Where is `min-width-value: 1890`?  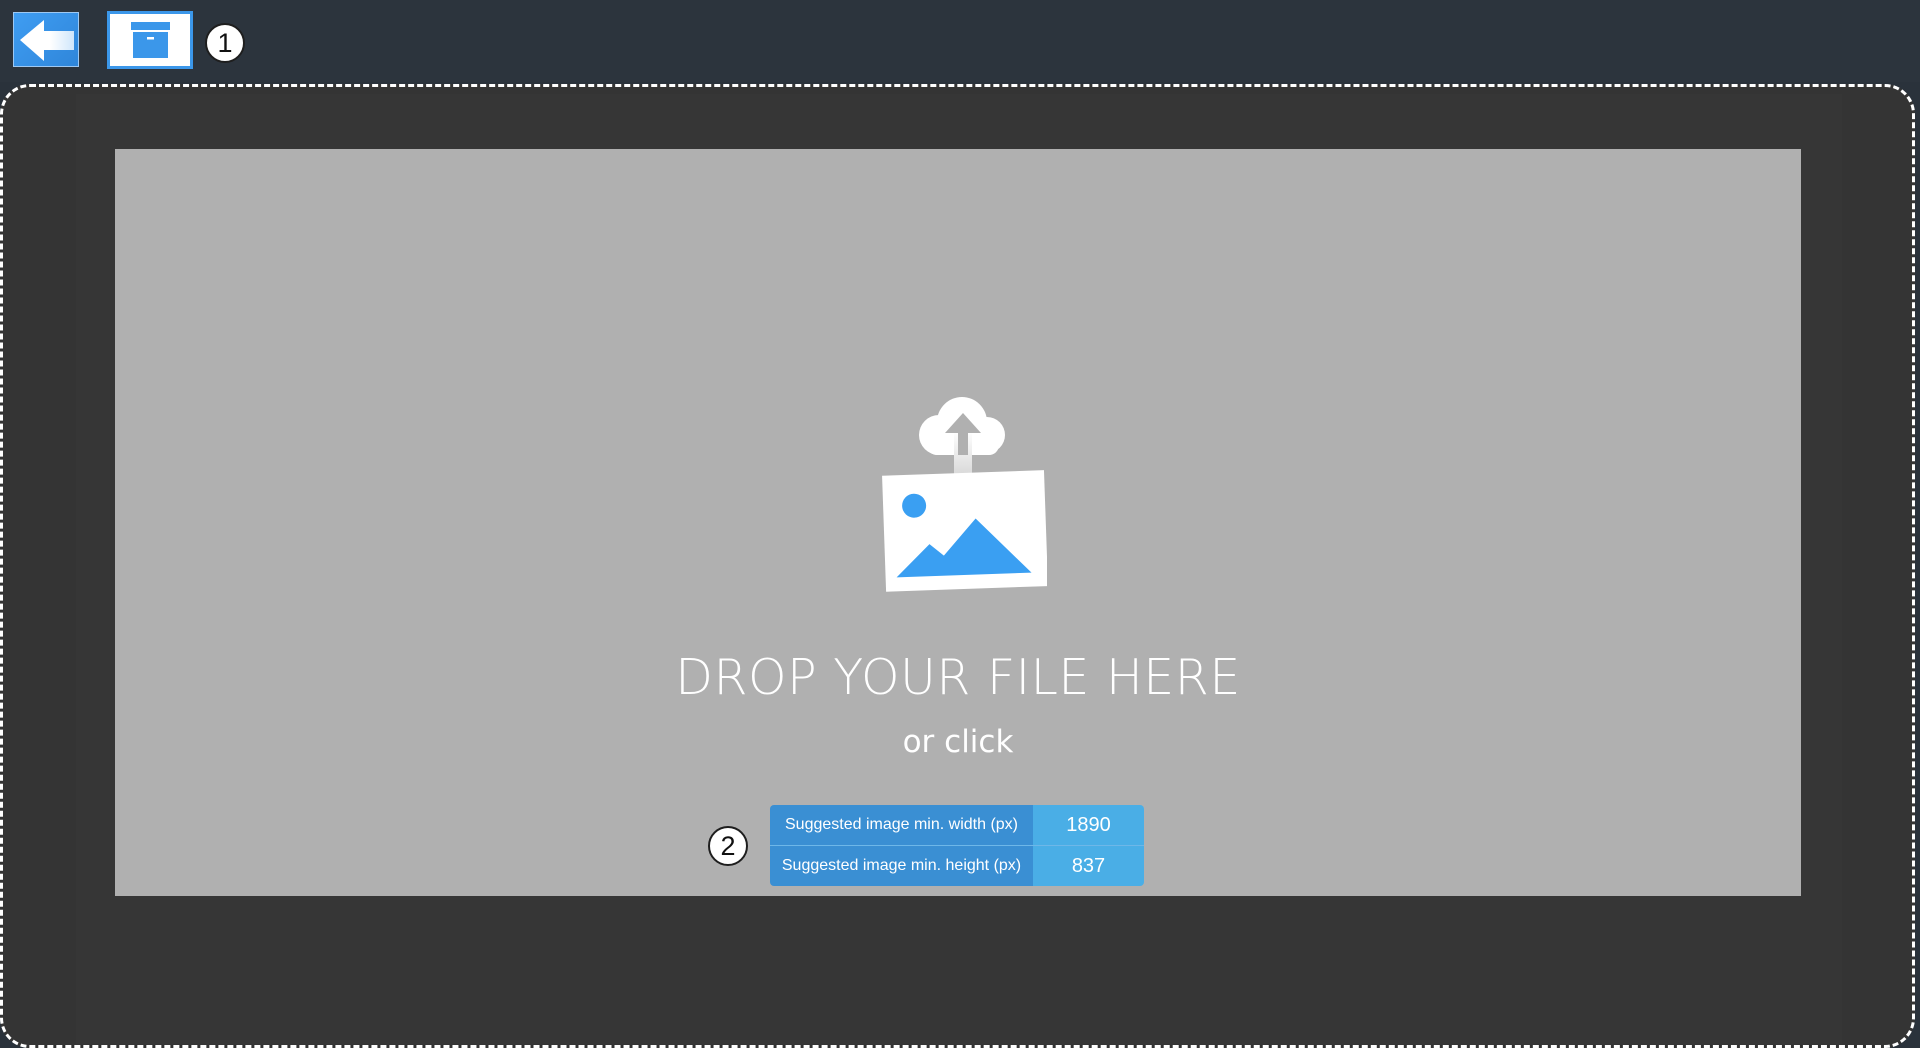 min-width-value: 1890 is located at coordinates (1088, 825).